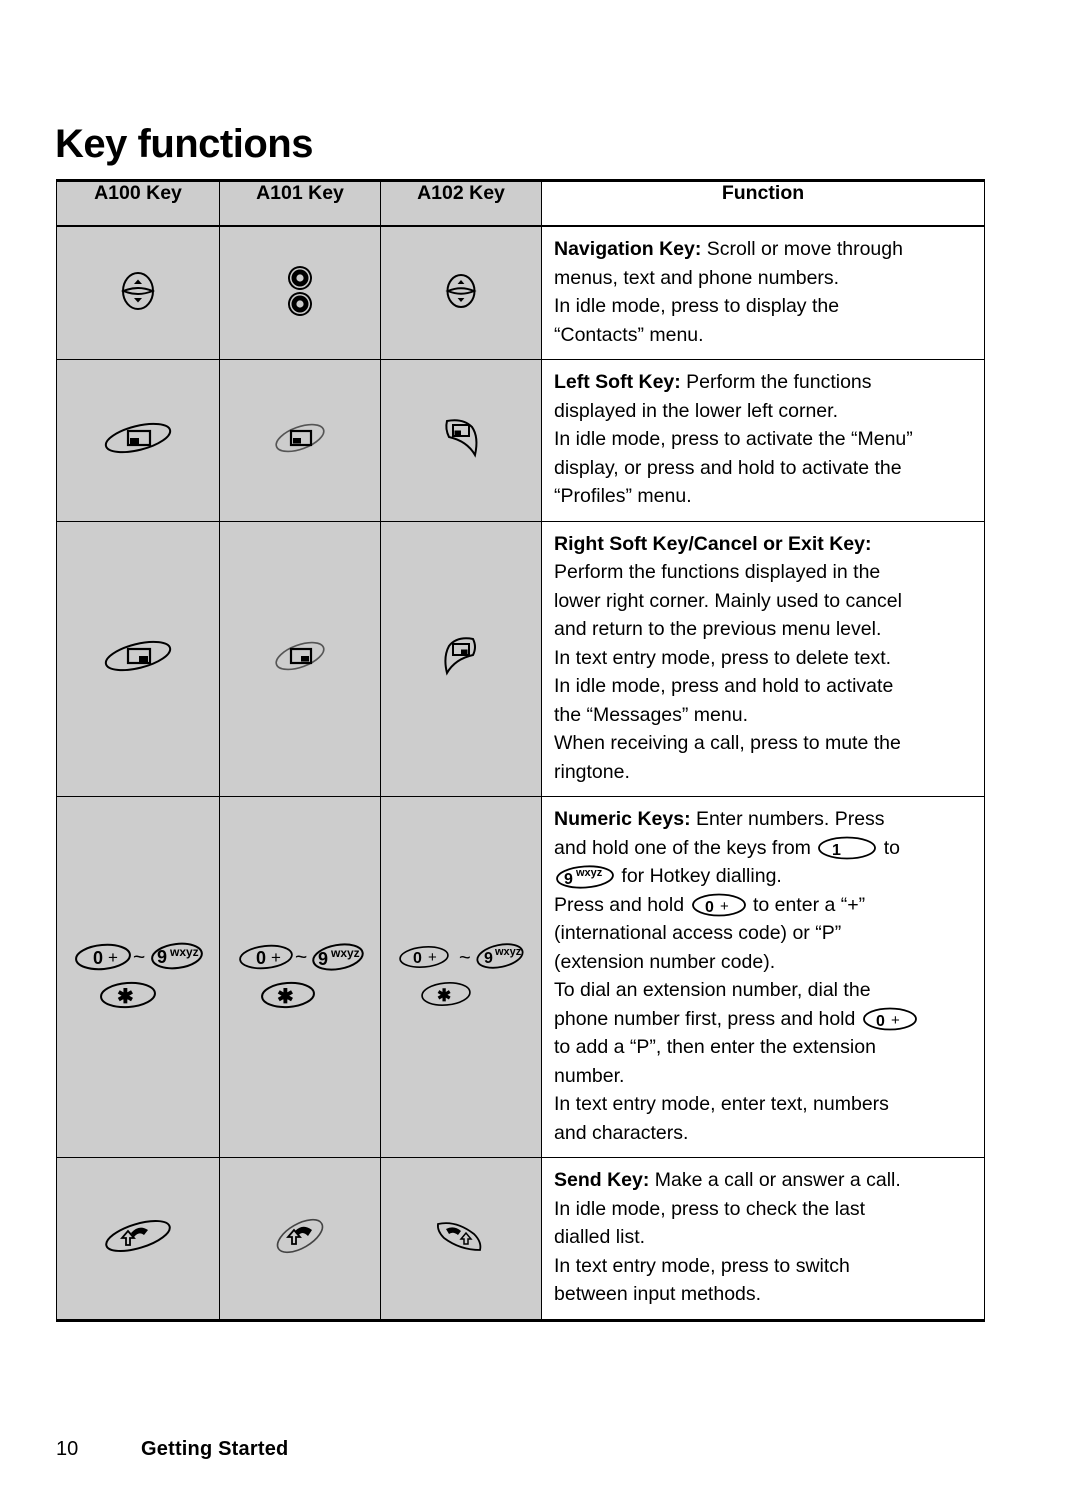  I want to click on cell-a101-navigation-key, so click(300, 293).